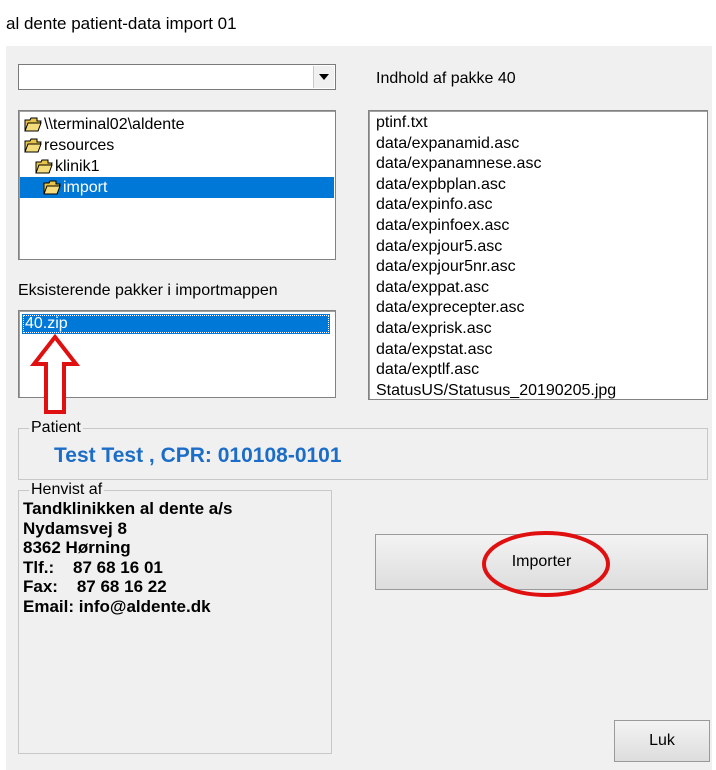  I want to click on referrer-line: Email: info@aldente.dk, so click(117, 606).